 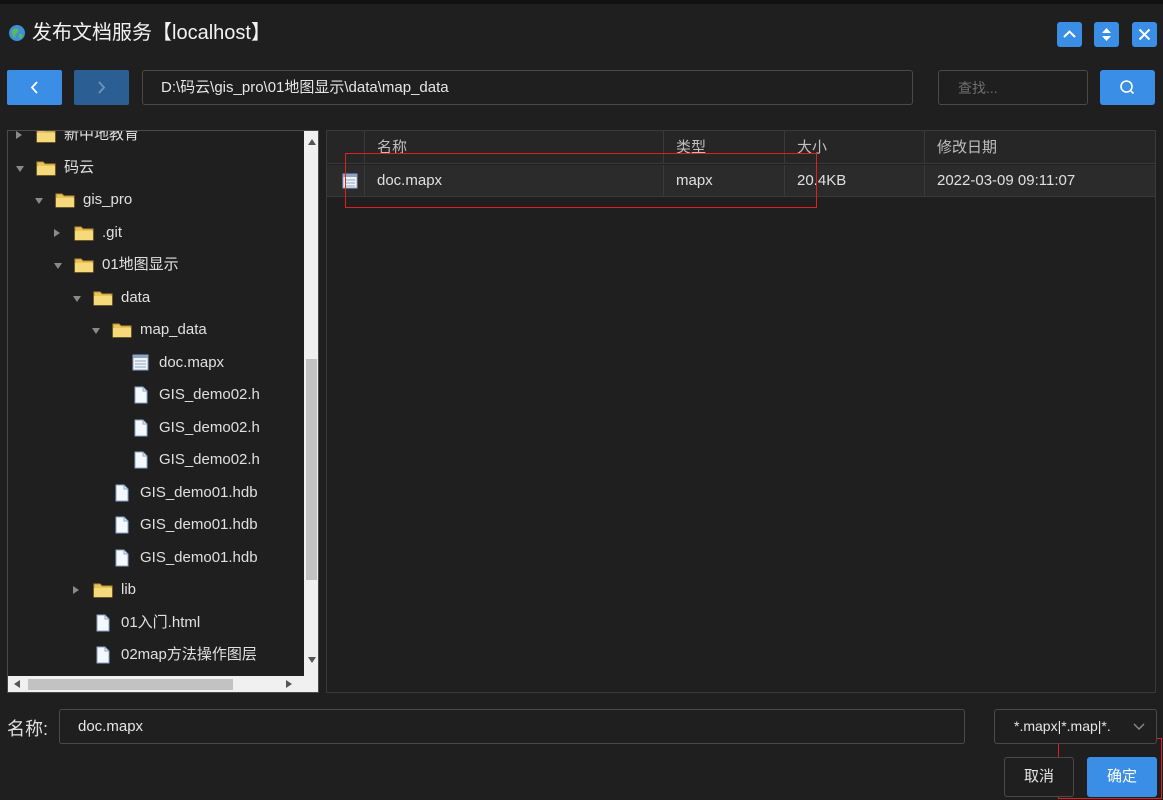 I want to click on filename-input: doc.mapx, so click(x=512, y=726).